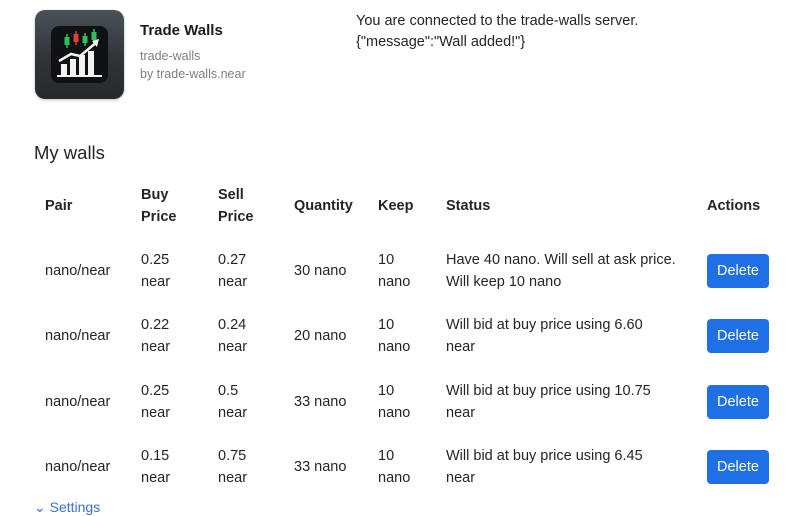  What do you see at coordinates (181, 30) in the screenshot?
I see `app-title: Trade Walls` at bounding box center [181, 30].